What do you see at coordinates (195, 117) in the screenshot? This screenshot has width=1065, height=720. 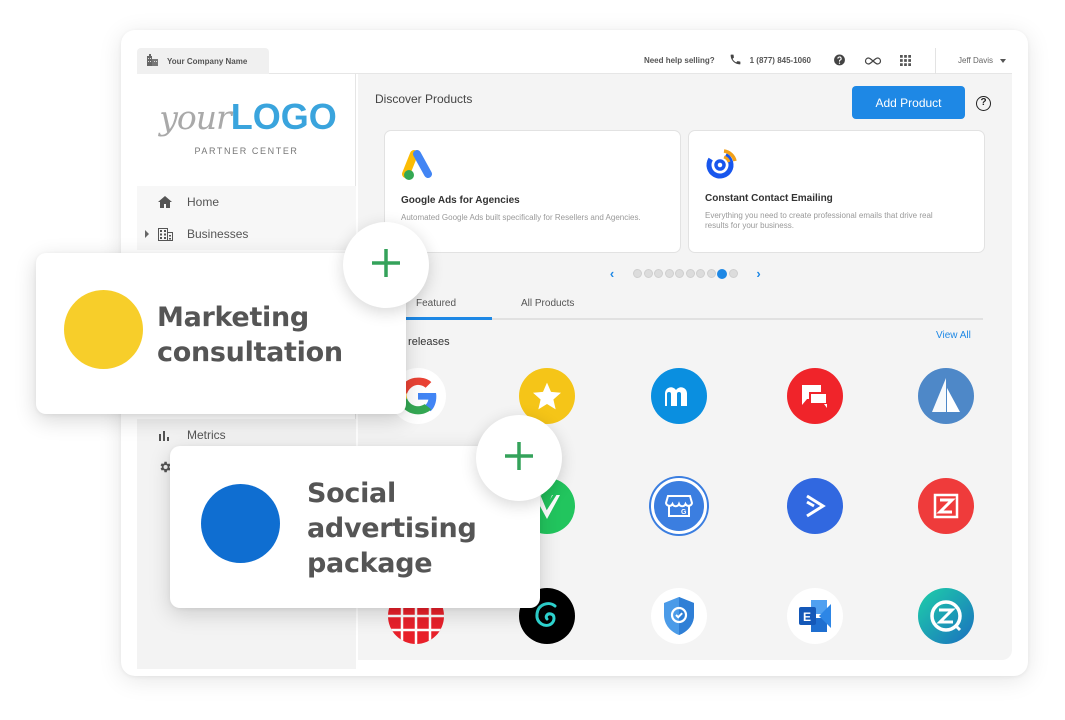 I see `logo-your: your` at bounding box center [195, 117].